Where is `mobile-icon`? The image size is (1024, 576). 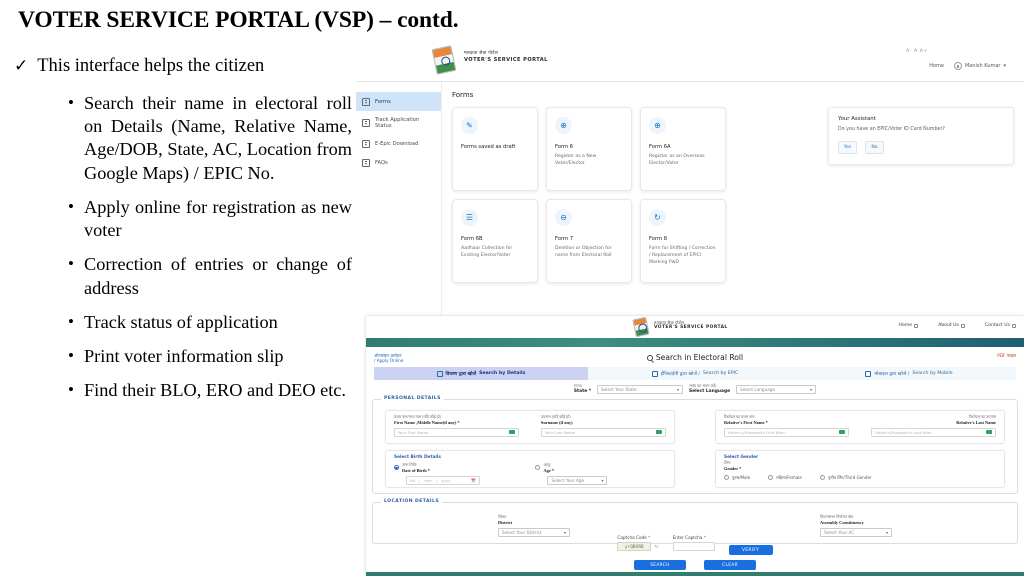 mobile-icon is located at coordinates (868, 373).